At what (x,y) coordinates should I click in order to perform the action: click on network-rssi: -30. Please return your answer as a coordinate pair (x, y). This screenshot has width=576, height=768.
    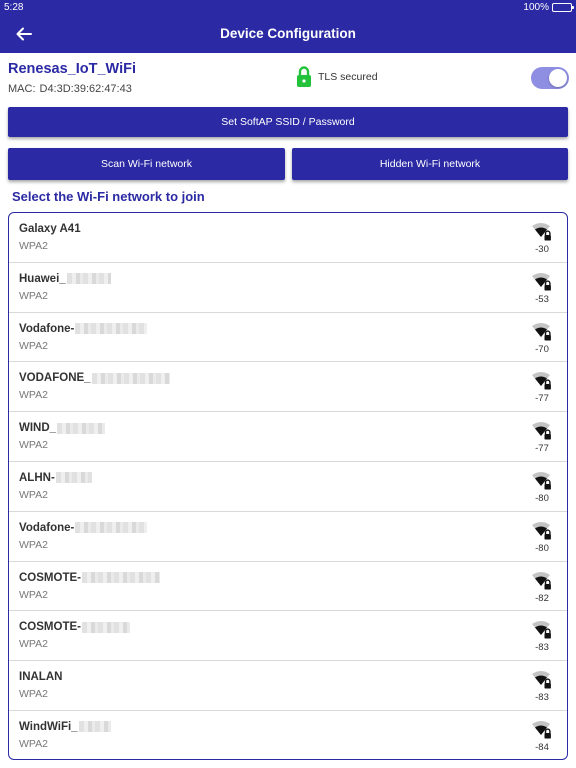
    Looking at the image, I should click on (542, 249).